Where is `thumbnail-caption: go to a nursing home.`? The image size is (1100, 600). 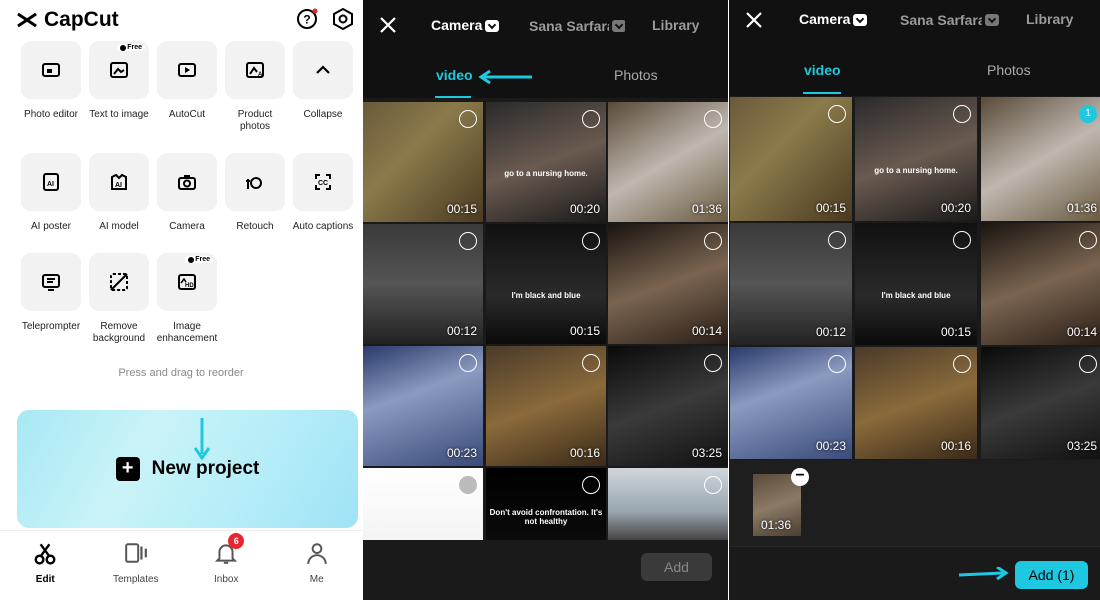
thumbnail-caption: go to a nursing home. is located at coordinates (916, 171).